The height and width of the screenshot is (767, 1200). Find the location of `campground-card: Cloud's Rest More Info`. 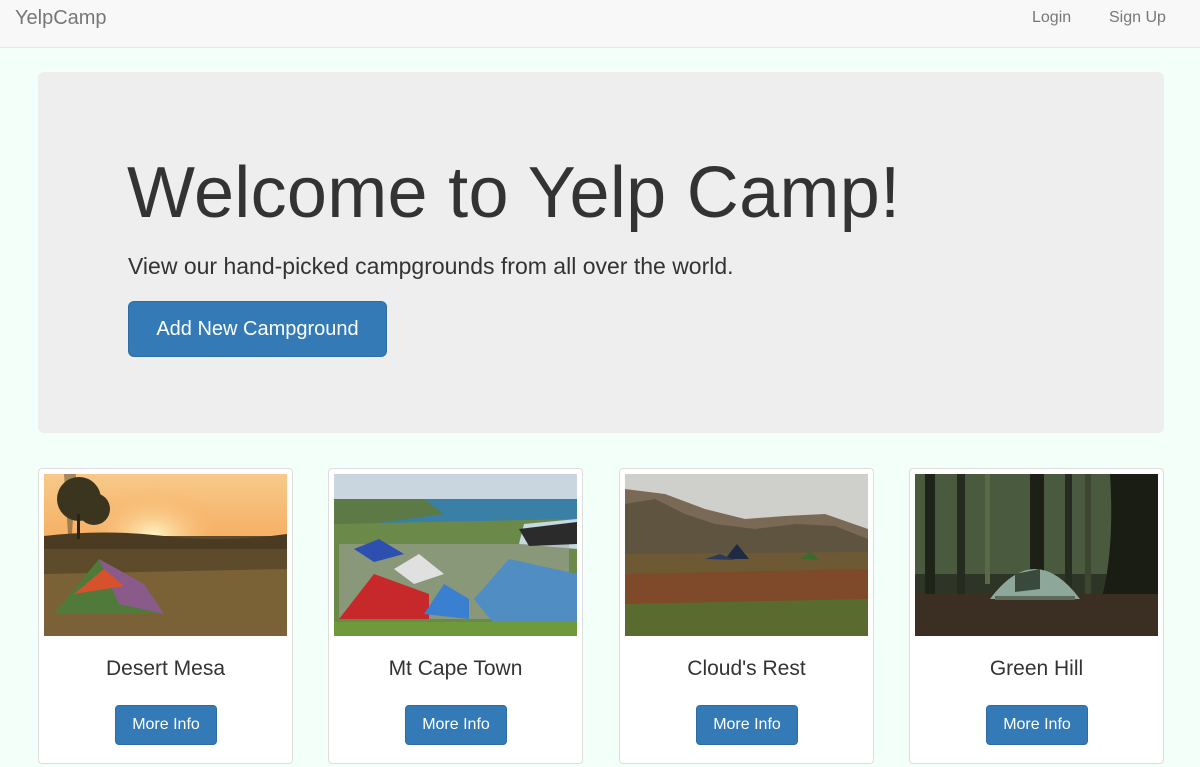

campground-card: Cloud's Rest More Info is located at coordinates (746, 616).